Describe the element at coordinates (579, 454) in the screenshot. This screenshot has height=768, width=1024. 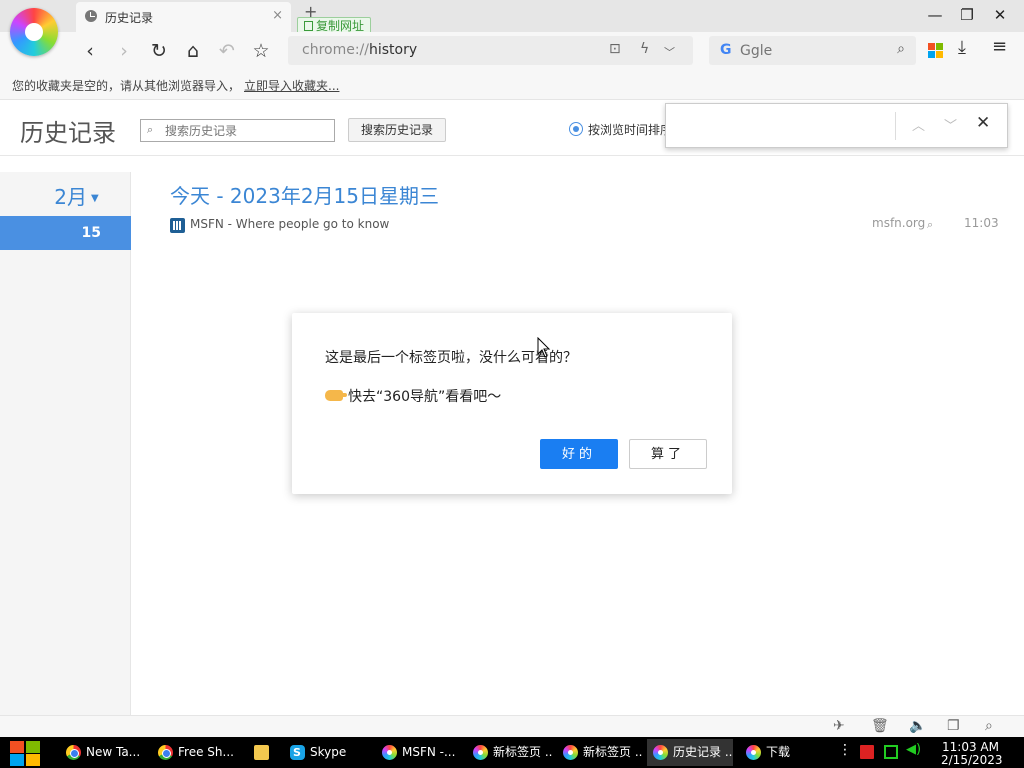
I see `ok-button: 好的` at that location.